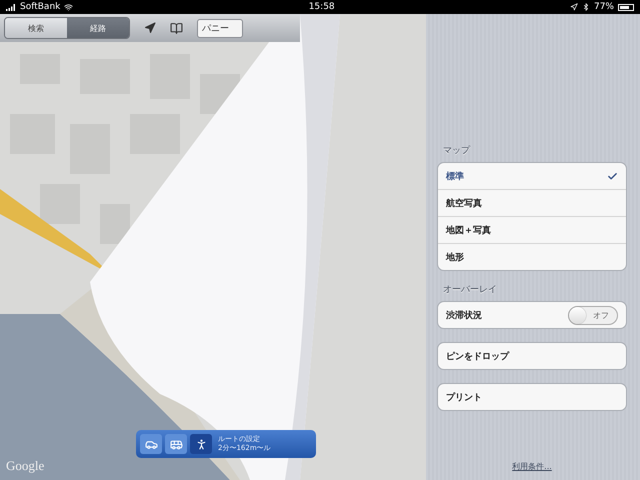 The image size is (640, 480). Describe the element at coordinates (532, 356) in the screenshot. I see `action-button: ピンをドロップ` at that location.